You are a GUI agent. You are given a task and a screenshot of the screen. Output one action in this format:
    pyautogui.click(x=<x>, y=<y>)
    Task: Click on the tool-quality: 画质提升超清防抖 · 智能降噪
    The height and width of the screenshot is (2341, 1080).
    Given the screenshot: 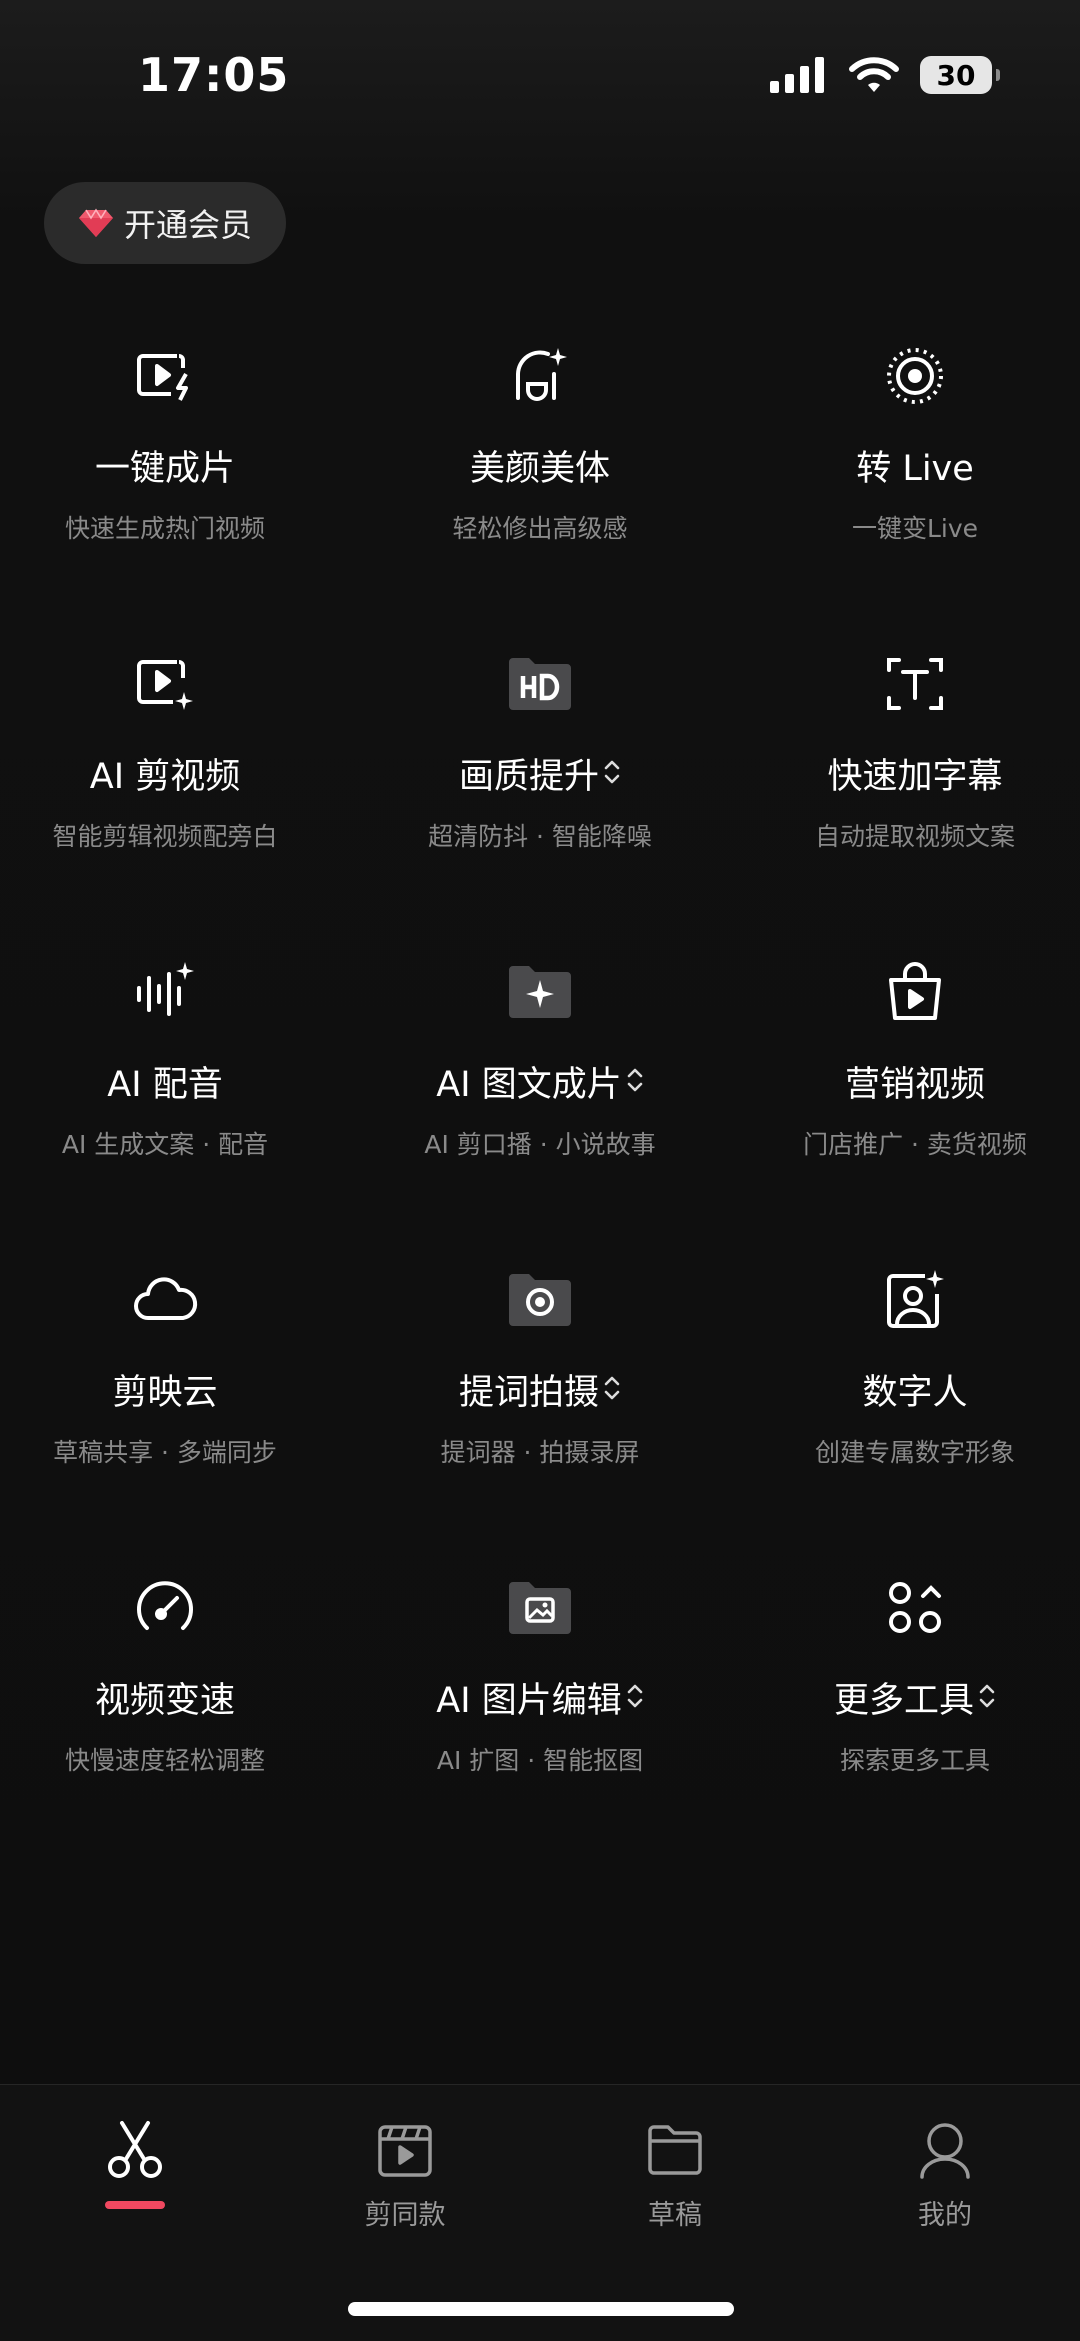 What is the action you would take?
    pyautogui.click(x=540, y=792)
    